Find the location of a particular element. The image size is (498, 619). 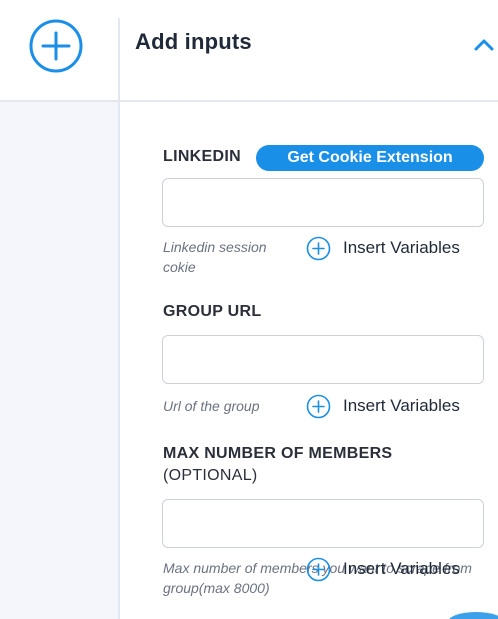

max-members-label-text: MAX NUMBER OF MEMBERS is located at coordinates (278, 453).